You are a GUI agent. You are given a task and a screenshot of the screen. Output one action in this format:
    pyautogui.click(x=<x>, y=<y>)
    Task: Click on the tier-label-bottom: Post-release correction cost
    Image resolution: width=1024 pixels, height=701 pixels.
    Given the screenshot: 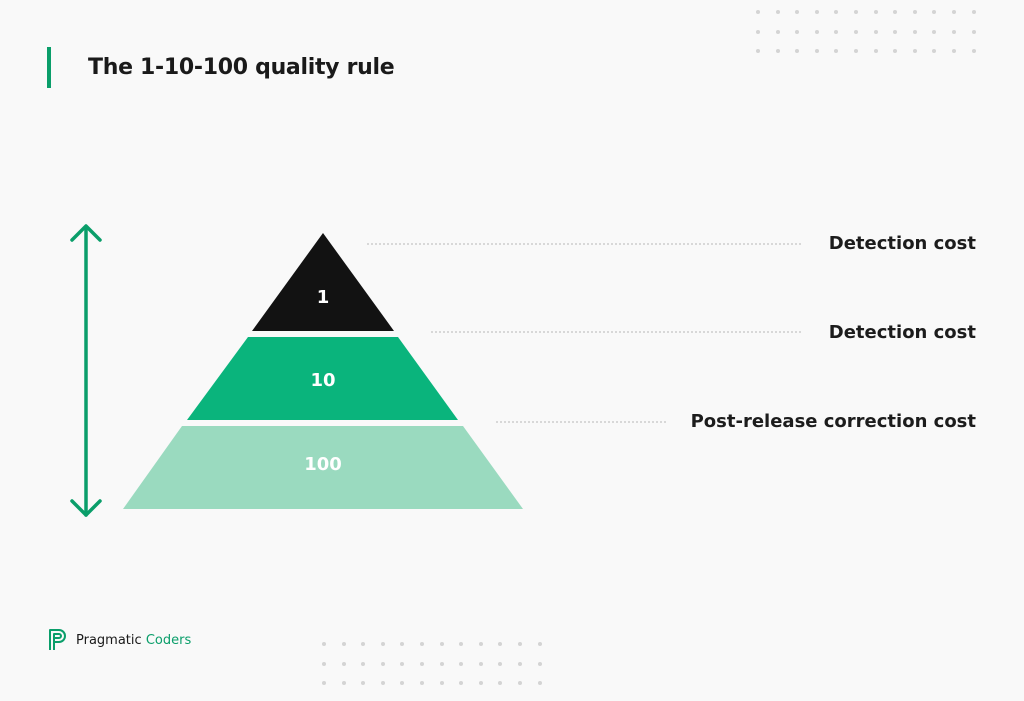 What is the action you would take?
    pyautogui.click(x=833, y=421)
    